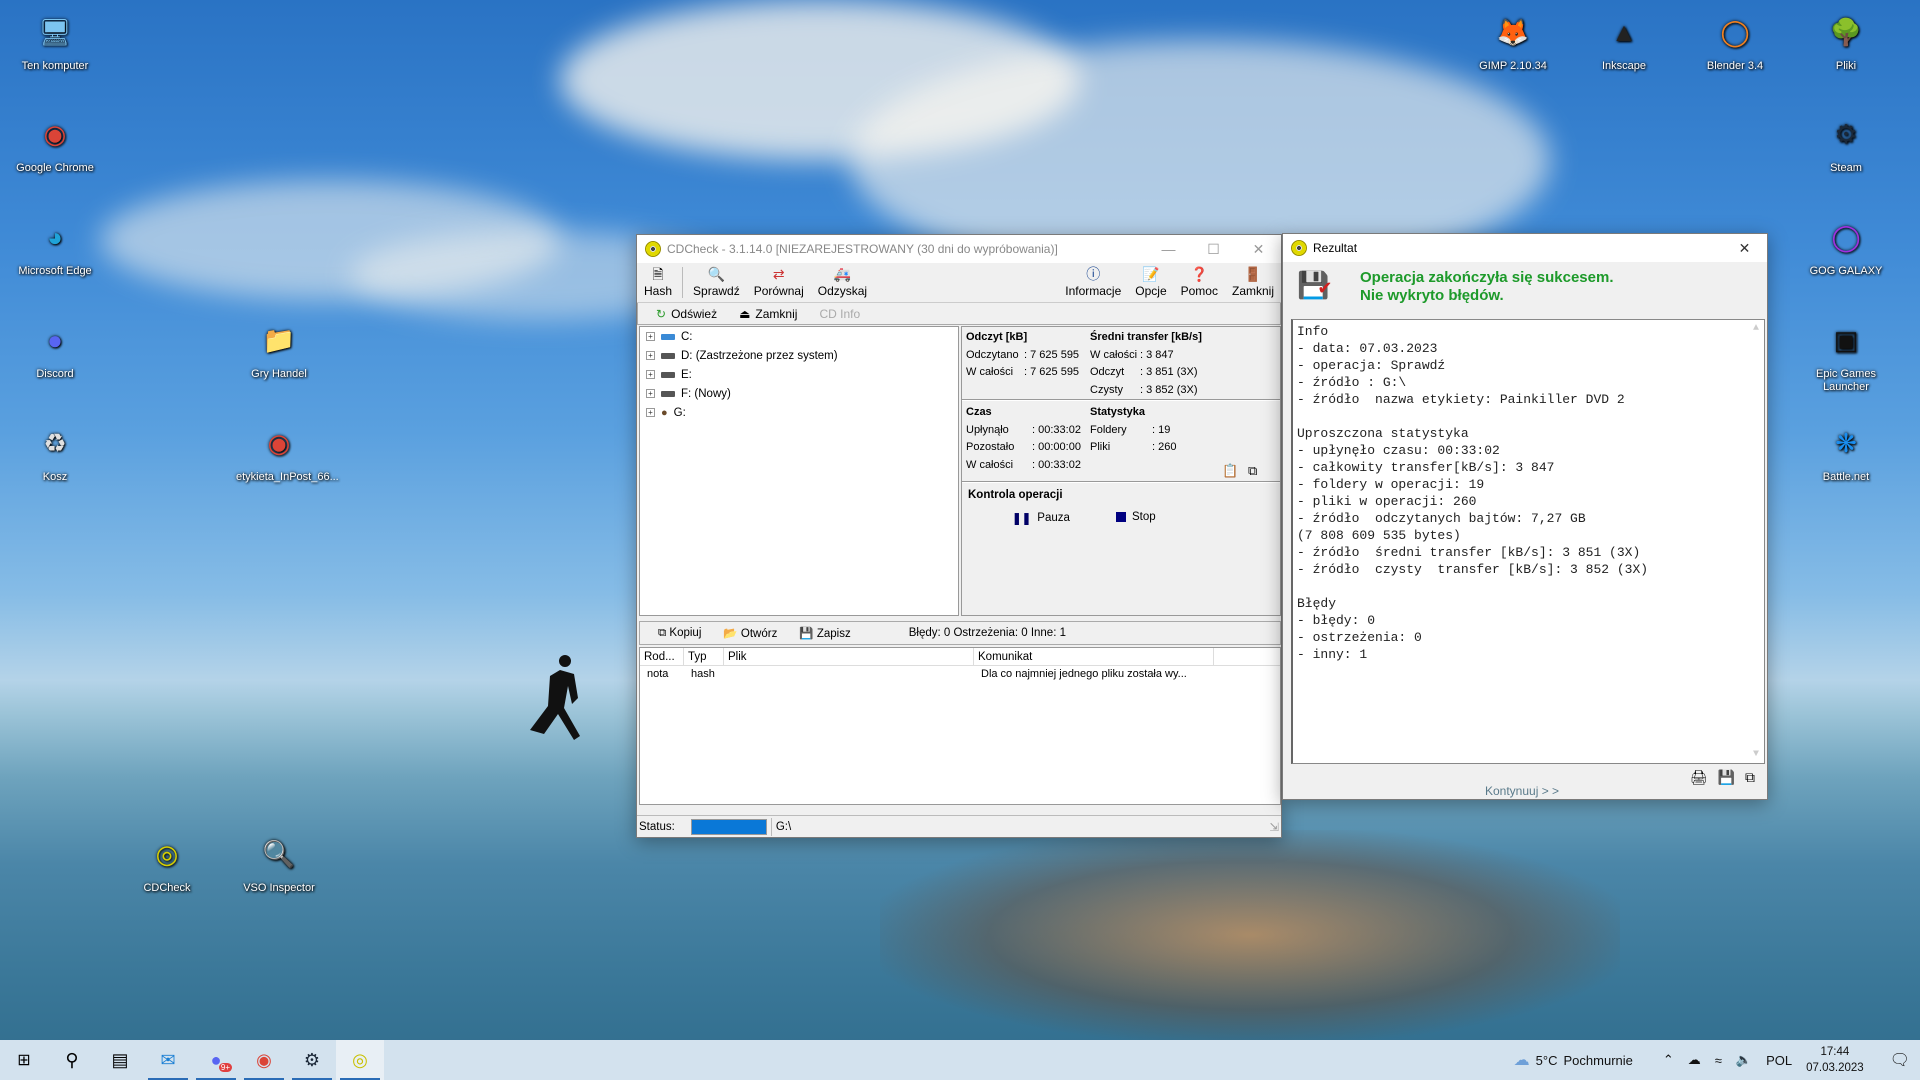  I want to click on desktop-icon-kosz: ♻ Kosz, so click(55, 451).